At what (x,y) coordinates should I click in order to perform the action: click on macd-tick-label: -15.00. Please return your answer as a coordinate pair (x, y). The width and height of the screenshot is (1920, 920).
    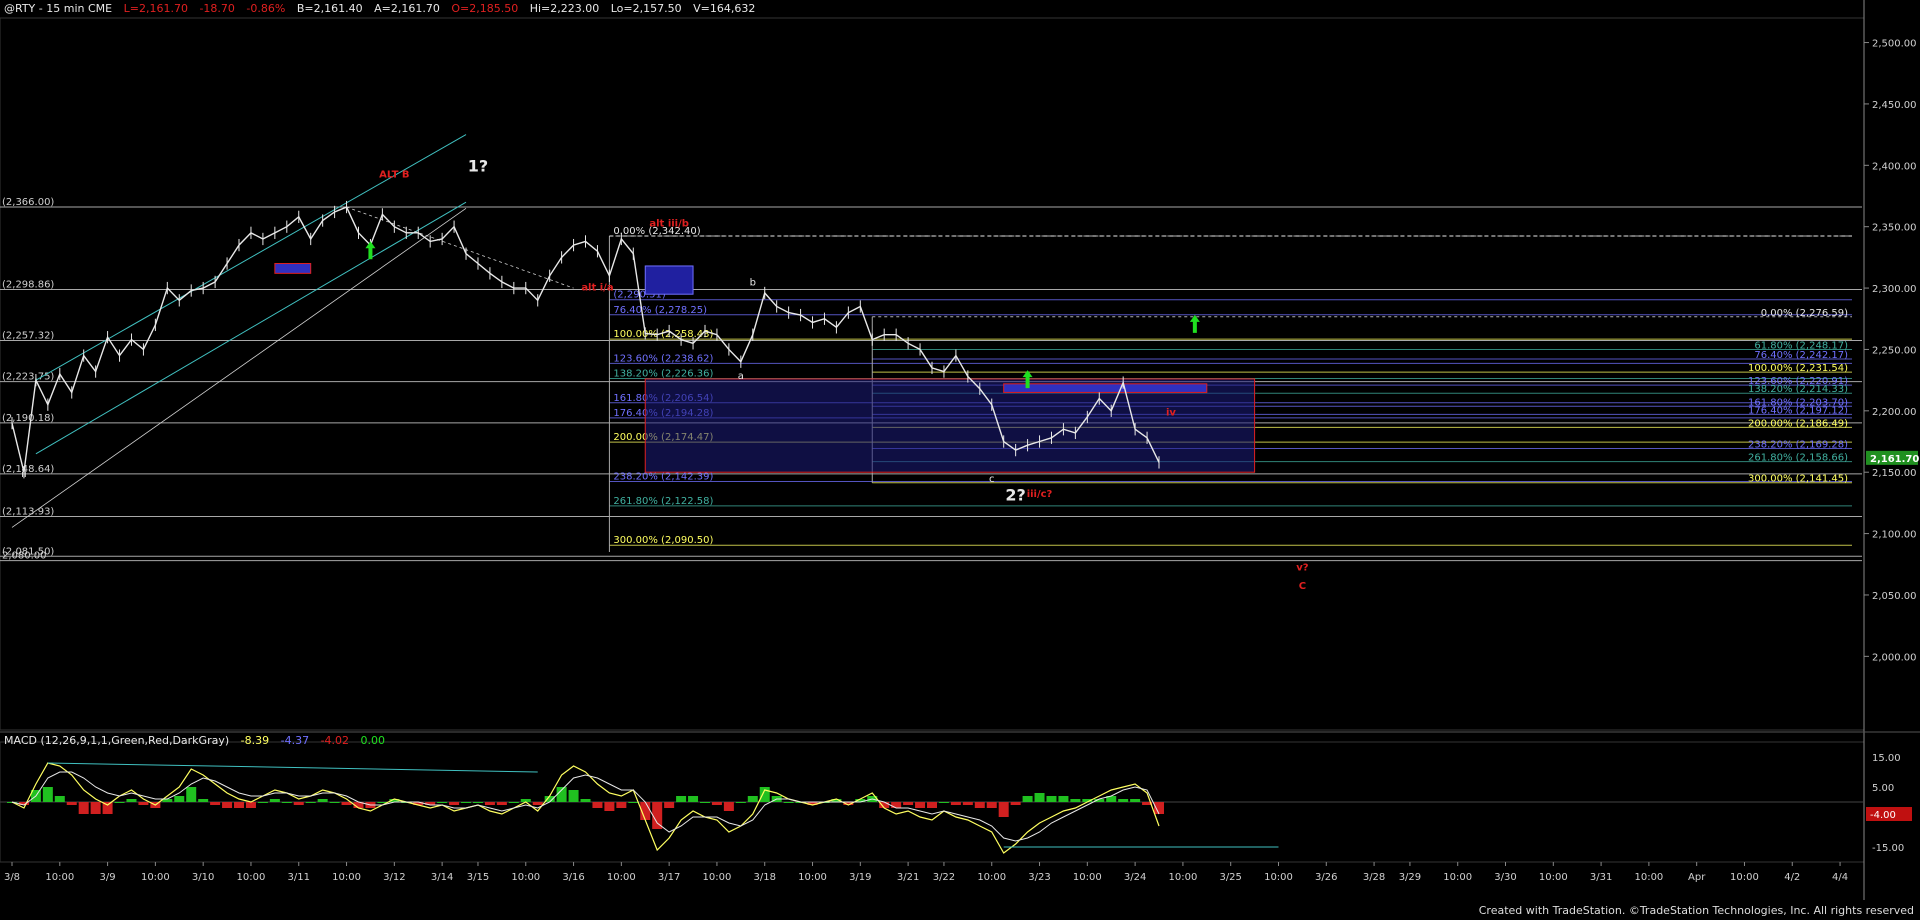
    Looking at the image, I should click on (1888, 848).